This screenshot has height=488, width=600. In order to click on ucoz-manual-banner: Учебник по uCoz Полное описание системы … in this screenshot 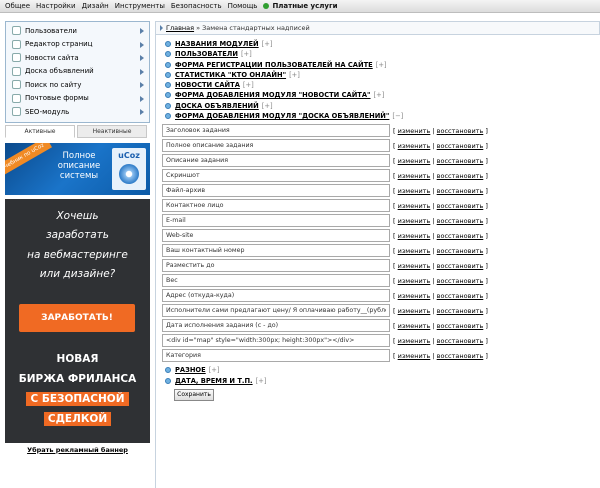, I will do `click(77, 168)`.